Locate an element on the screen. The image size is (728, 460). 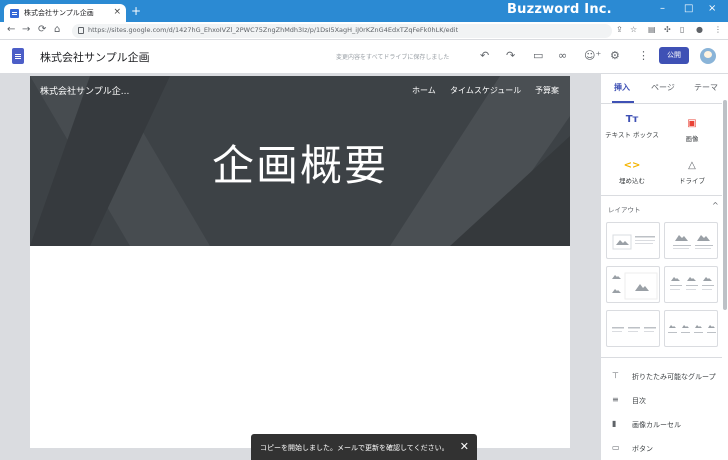
image-icon: ▣ is located at coordinates (692, 123).